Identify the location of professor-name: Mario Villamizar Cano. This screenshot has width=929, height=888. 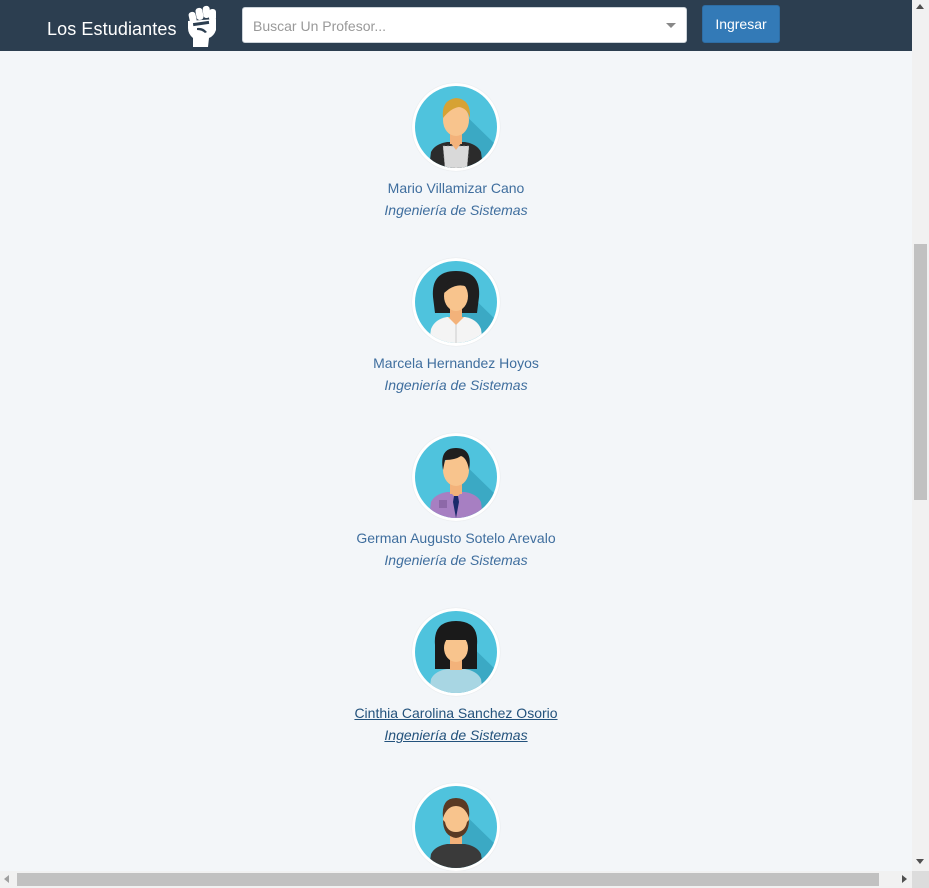
(456, 188).